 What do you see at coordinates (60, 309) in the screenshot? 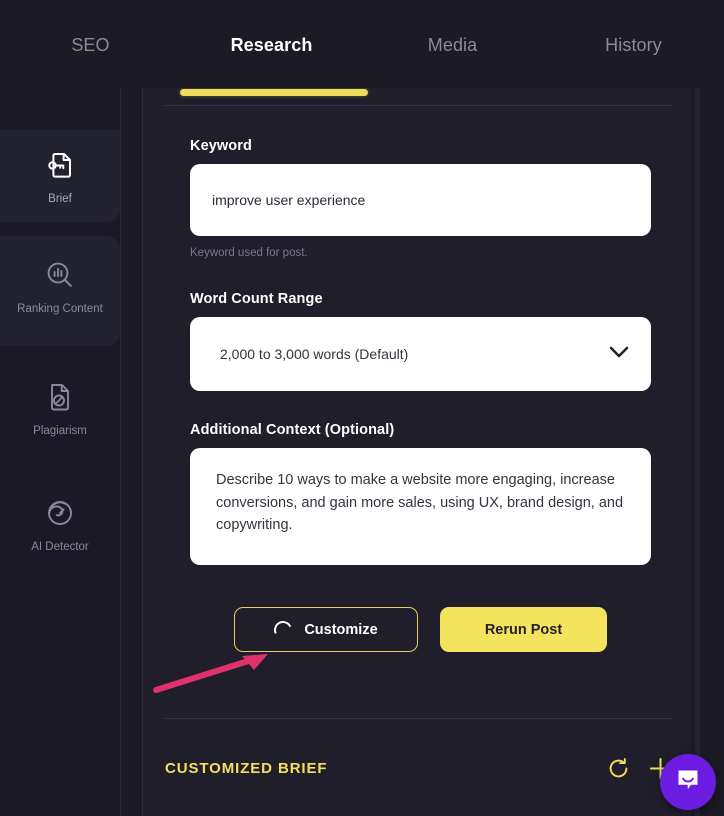
I see `sidebar-item-label-ranking-content: Ranking Content` at bounding box center [60, 309].